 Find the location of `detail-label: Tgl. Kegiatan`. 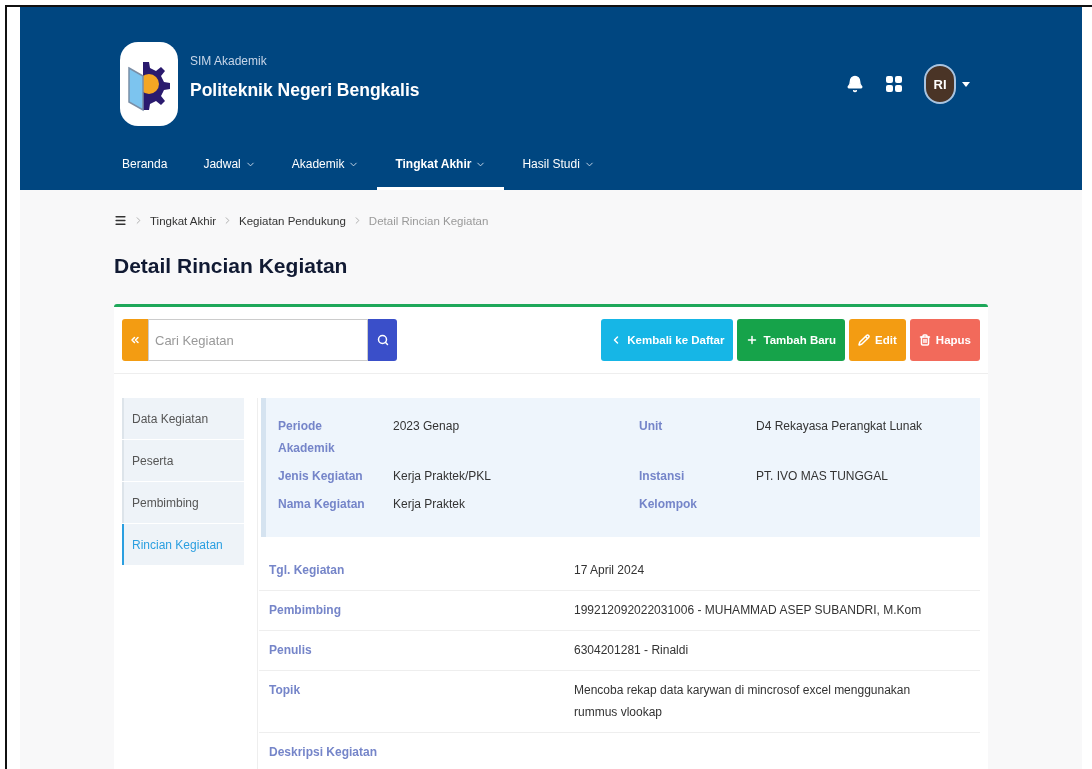

detail-label: Tgl. Kegiatan is located at coordinates (307, 570).